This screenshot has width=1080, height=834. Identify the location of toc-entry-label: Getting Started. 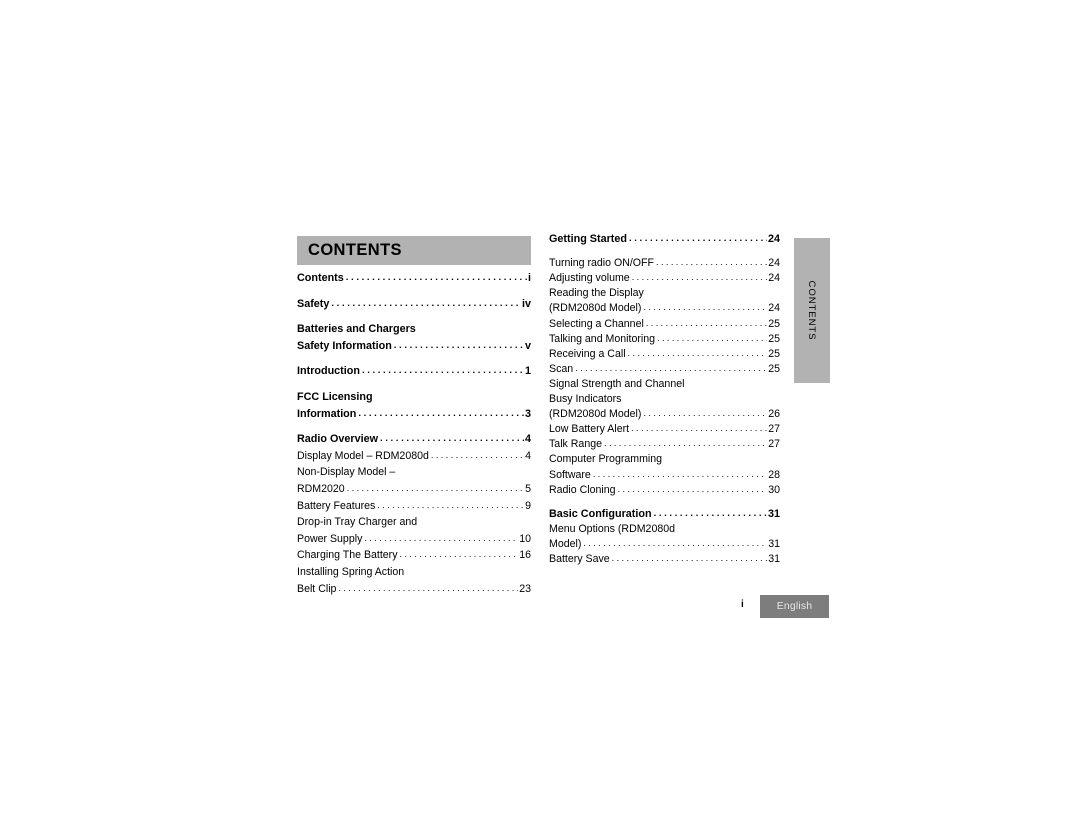
(588, 239).